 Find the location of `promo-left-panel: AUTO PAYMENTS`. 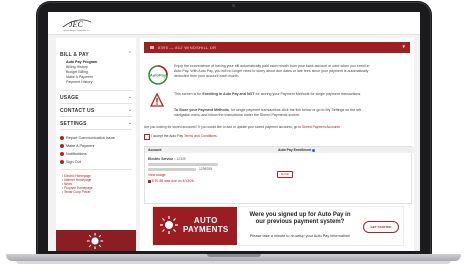

promo-left-panel: AUTO PAYMENTS is located at coordinates (195, 226).